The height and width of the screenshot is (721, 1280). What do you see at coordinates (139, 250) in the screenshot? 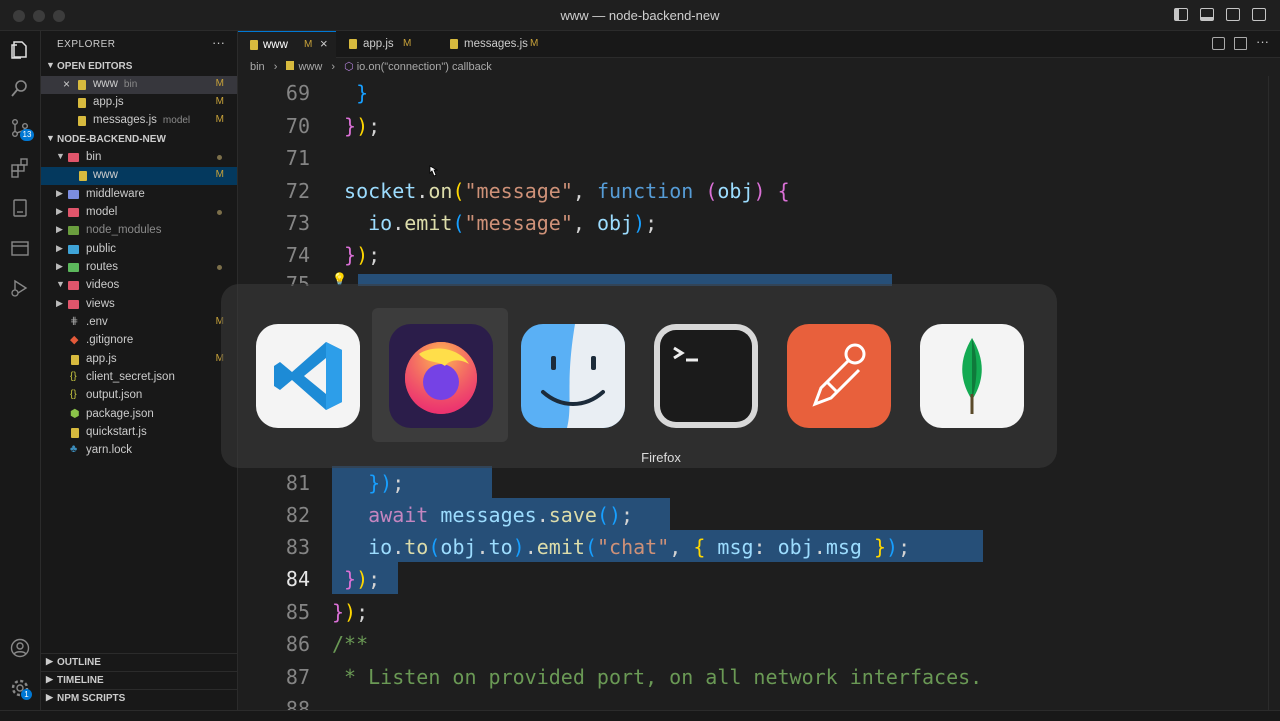
I see `tree-folder-public: ▶ public` at bounding box center [139, 250].